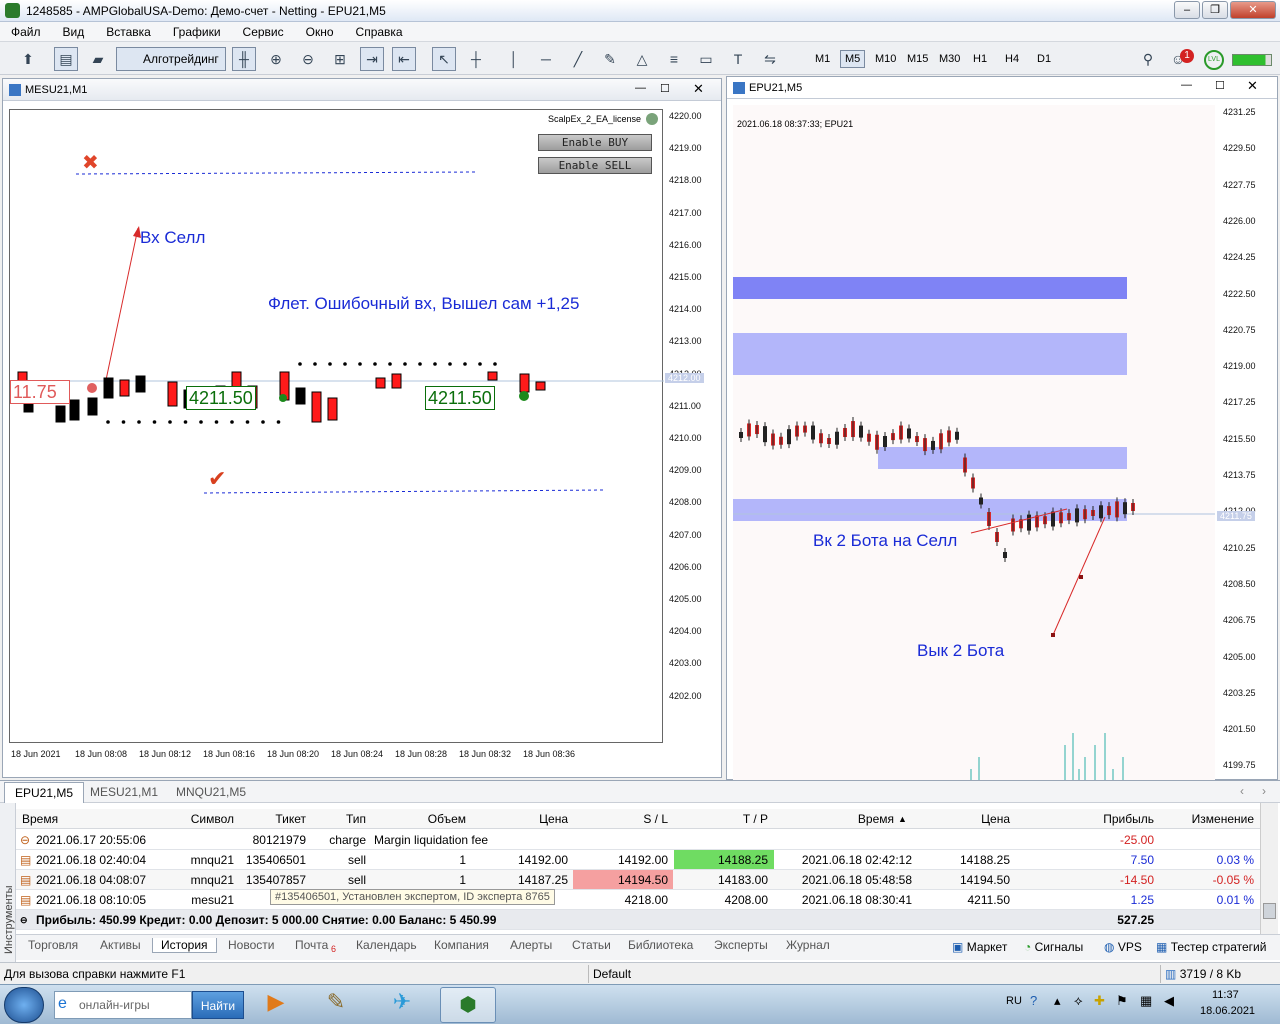 The height and width of the screenshot is (1024, 1280). Describe the element at coordinates (1264, 791) in the screenshot. I see `tab-scroll-right-icon: ›` at that location.